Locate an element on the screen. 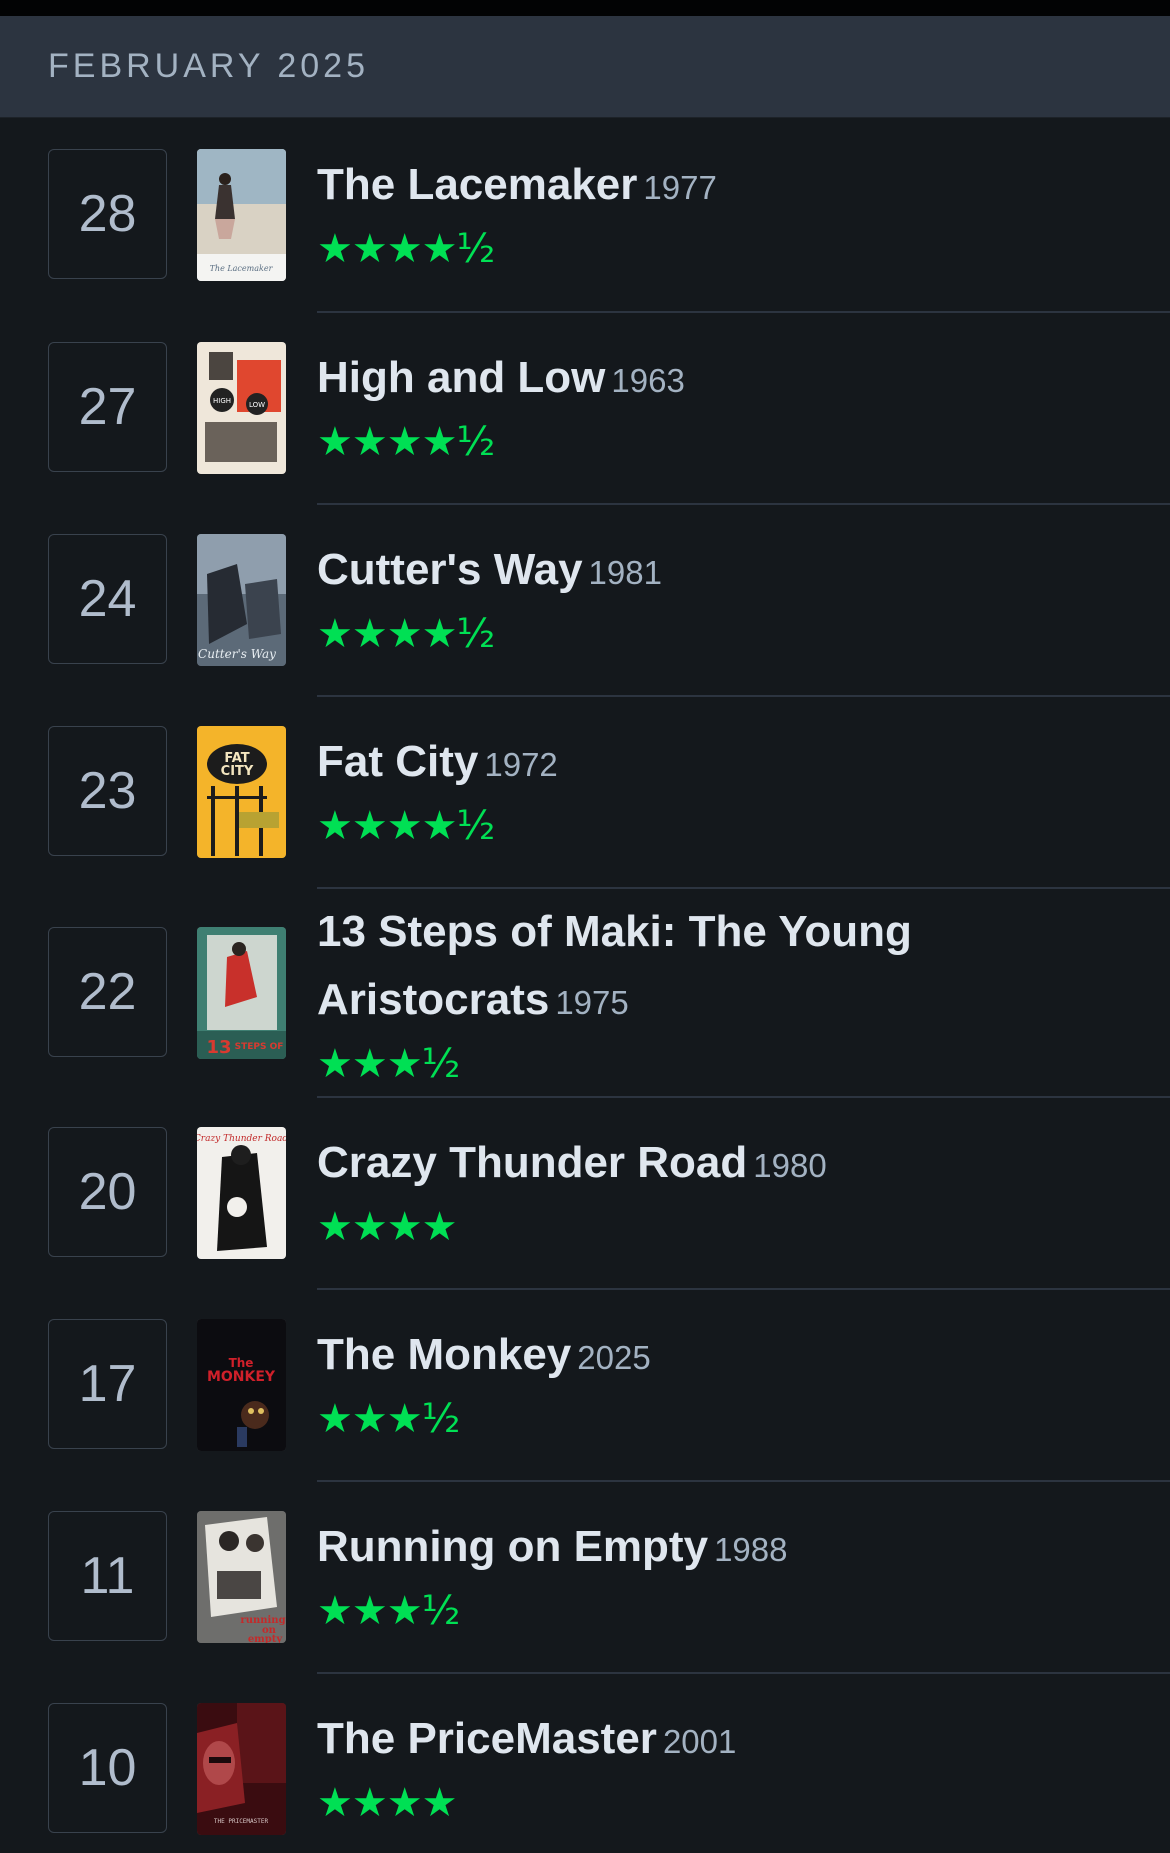 The height and width of the screenshot is (1853, 1170). film-year: 1963 is located at coordinates (647, 380).